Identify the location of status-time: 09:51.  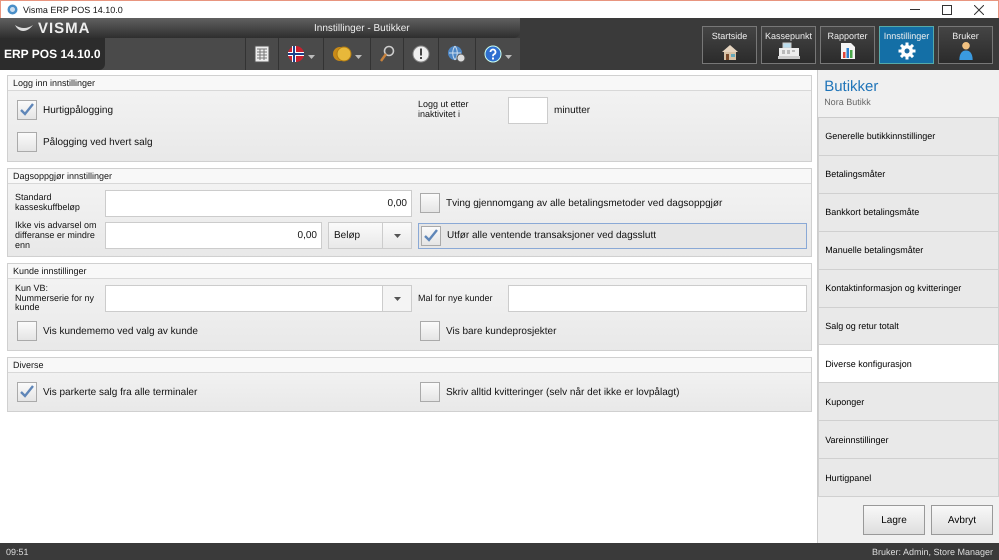
(17, 551).